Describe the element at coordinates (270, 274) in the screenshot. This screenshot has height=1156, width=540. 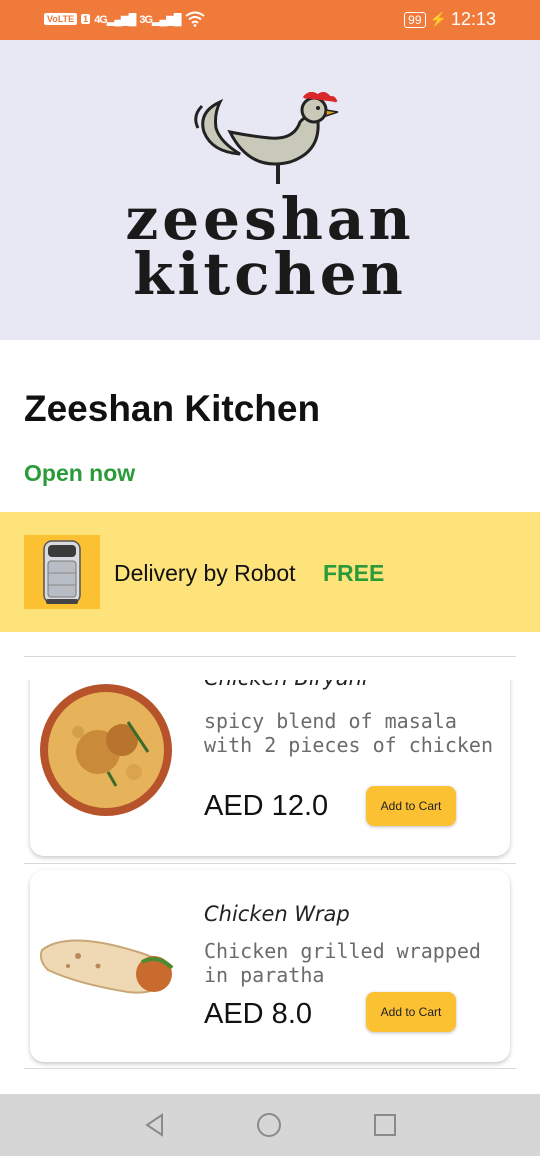
I see `logo-text-line2: kitchen` at that location.